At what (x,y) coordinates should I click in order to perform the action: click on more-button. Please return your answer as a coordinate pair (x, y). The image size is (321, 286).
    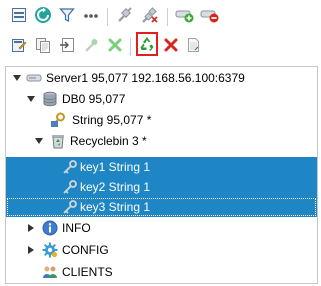
    Looking at the image, I should click on (91, 15).